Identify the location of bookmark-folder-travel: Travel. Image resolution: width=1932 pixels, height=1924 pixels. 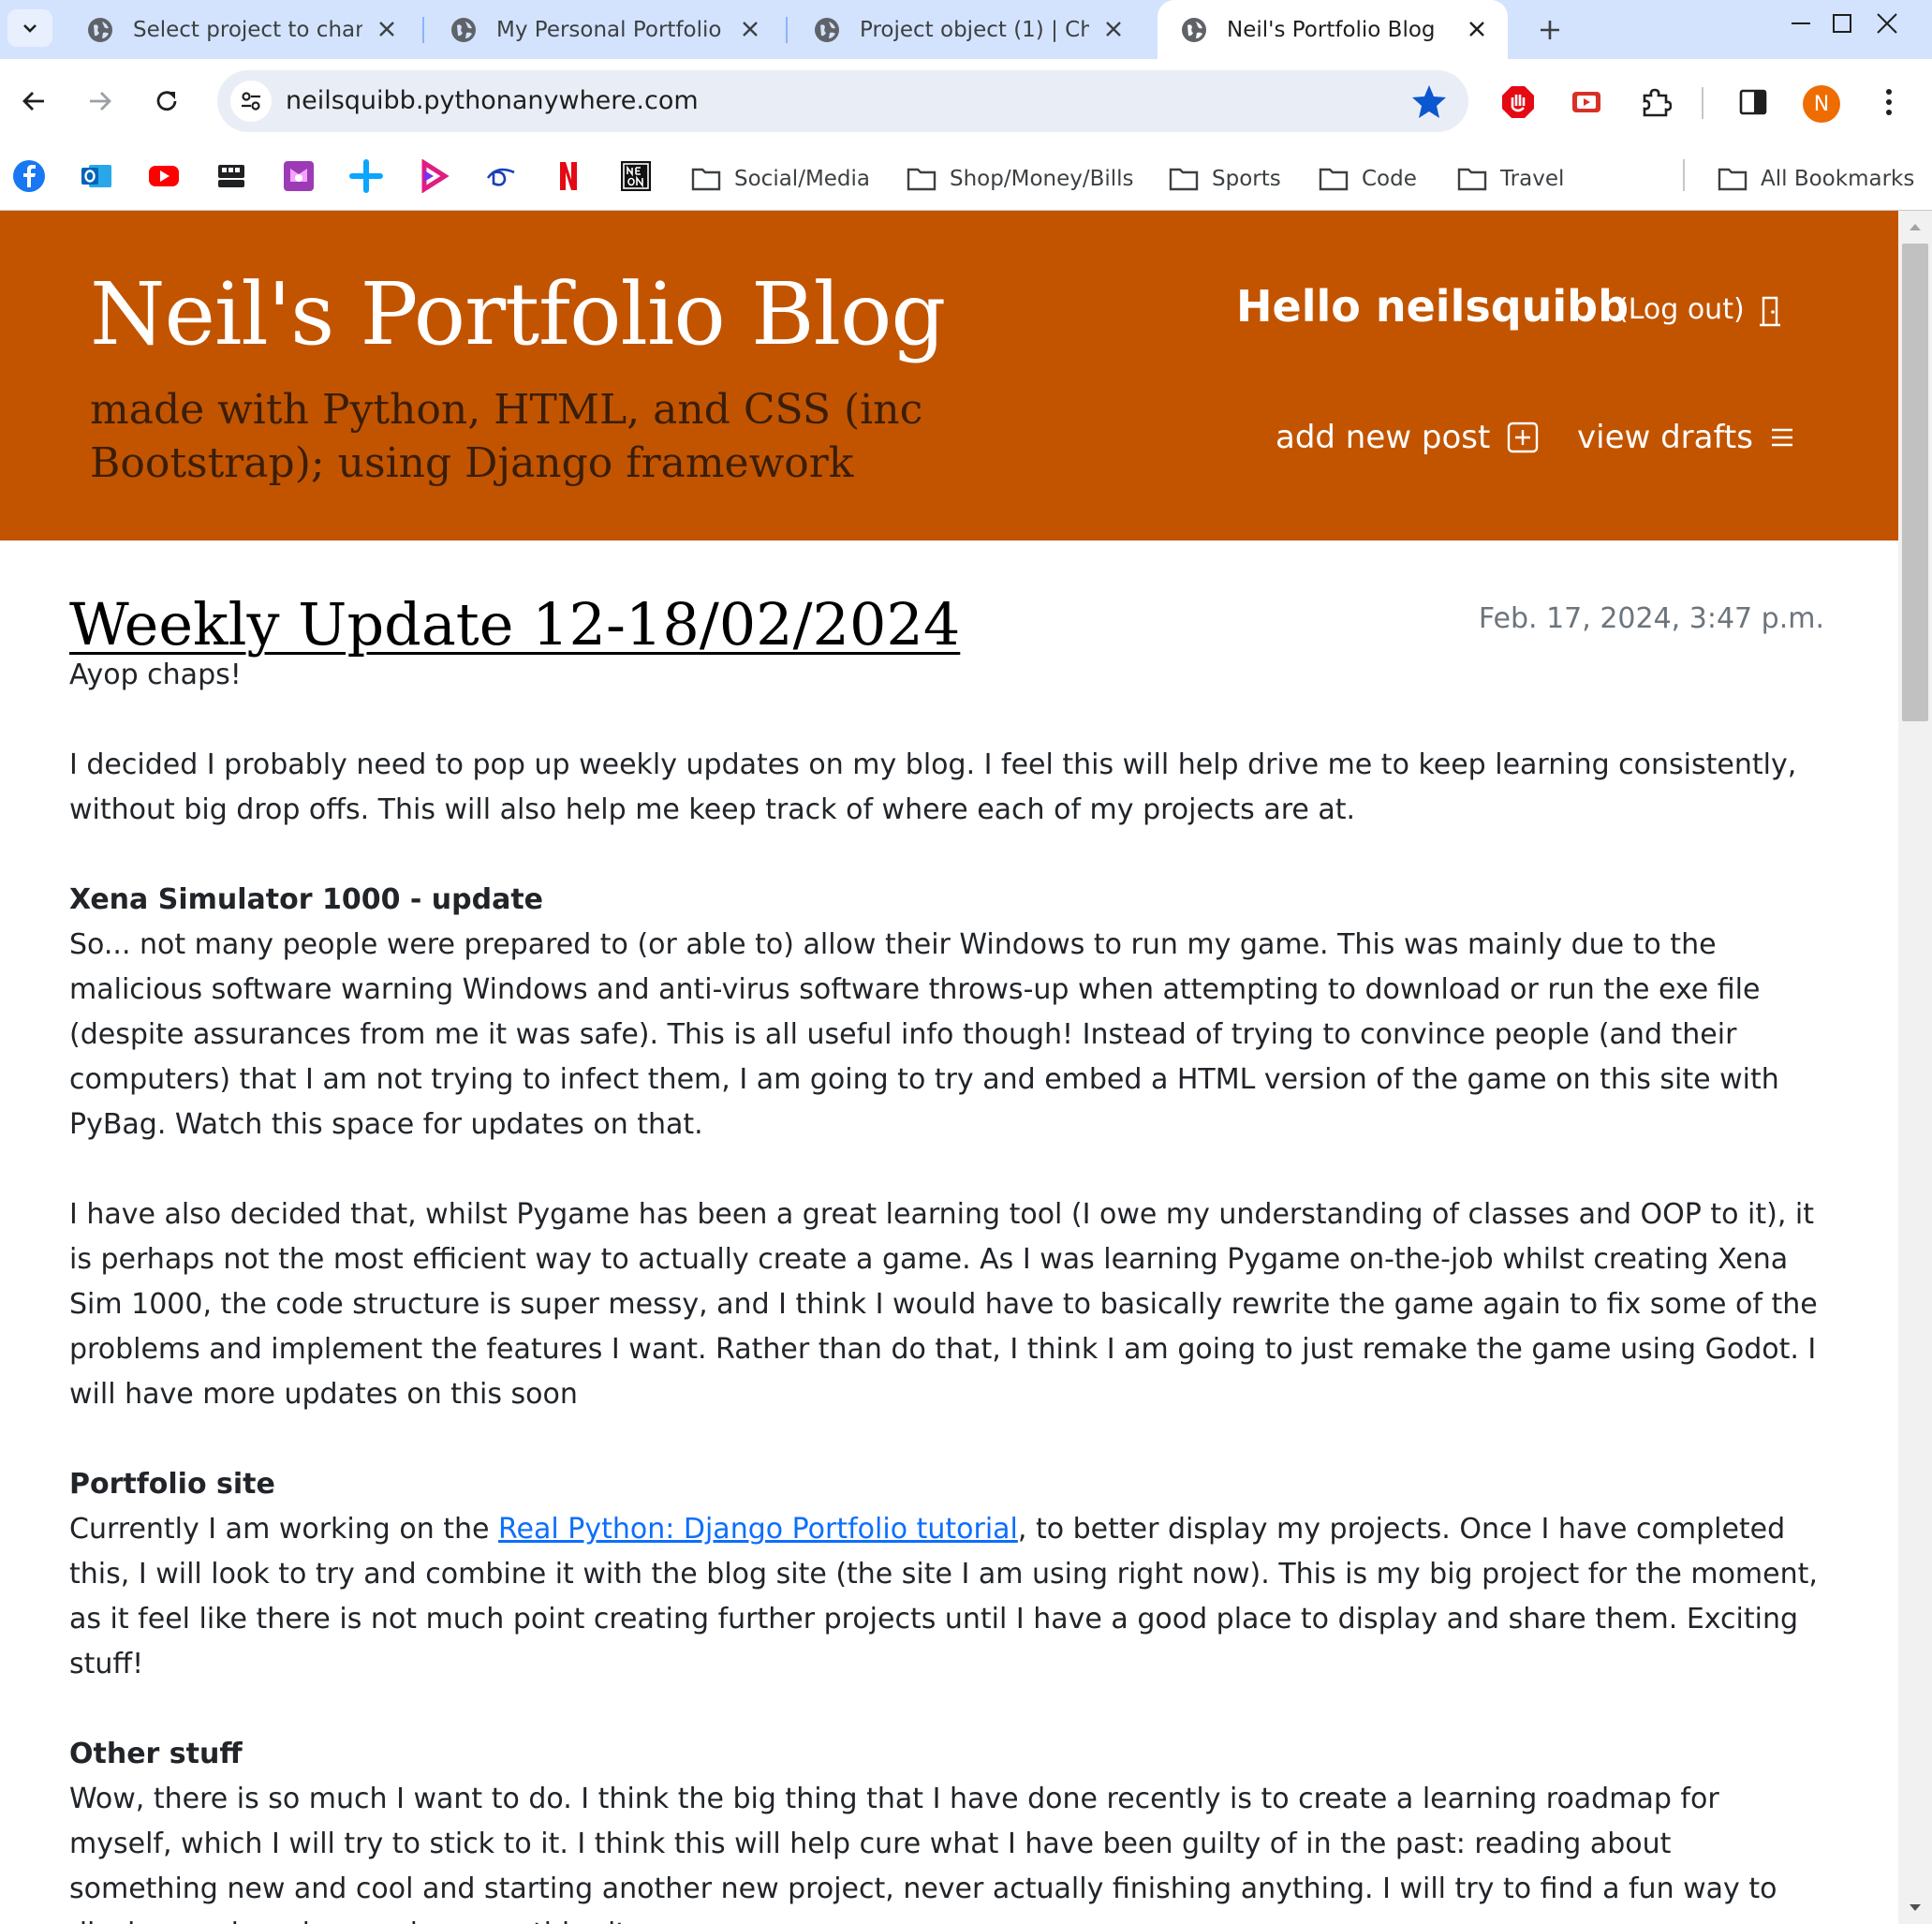
(1510, 178).